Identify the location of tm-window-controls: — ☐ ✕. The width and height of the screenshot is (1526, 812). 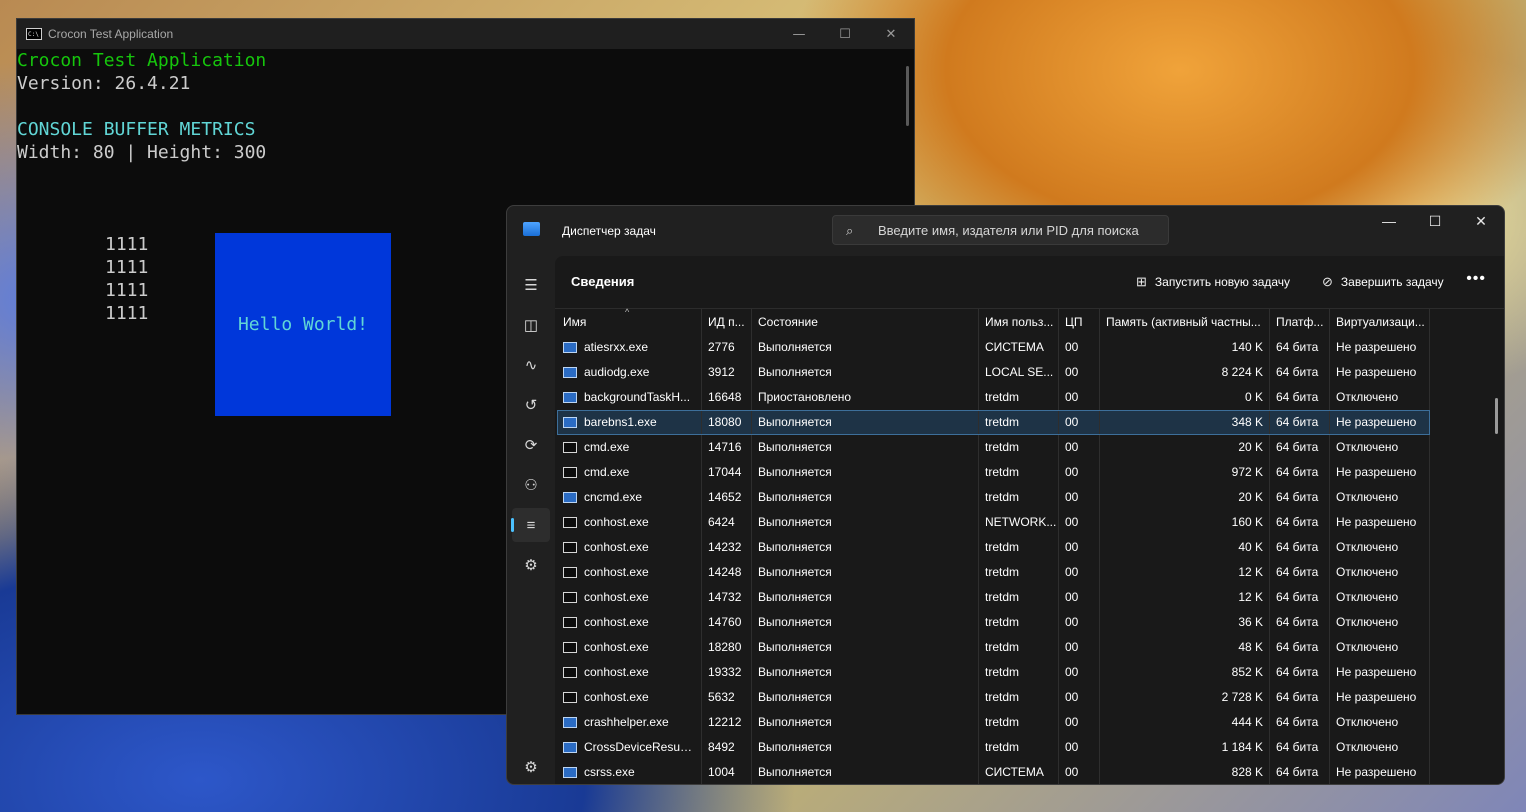
(1435, 221).